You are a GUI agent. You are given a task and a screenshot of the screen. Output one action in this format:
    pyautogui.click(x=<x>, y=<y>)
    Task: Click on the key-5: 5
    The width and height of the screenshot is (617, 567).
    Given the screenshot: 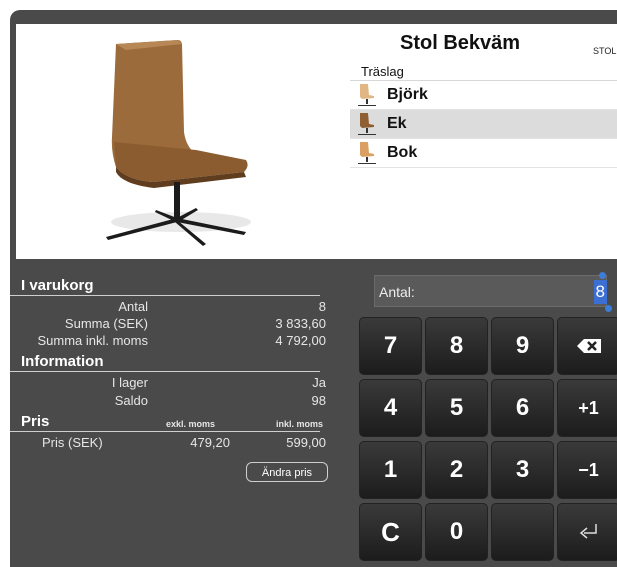 What is the action you would take?
    pyautogui.click(x=456, y=408)
    